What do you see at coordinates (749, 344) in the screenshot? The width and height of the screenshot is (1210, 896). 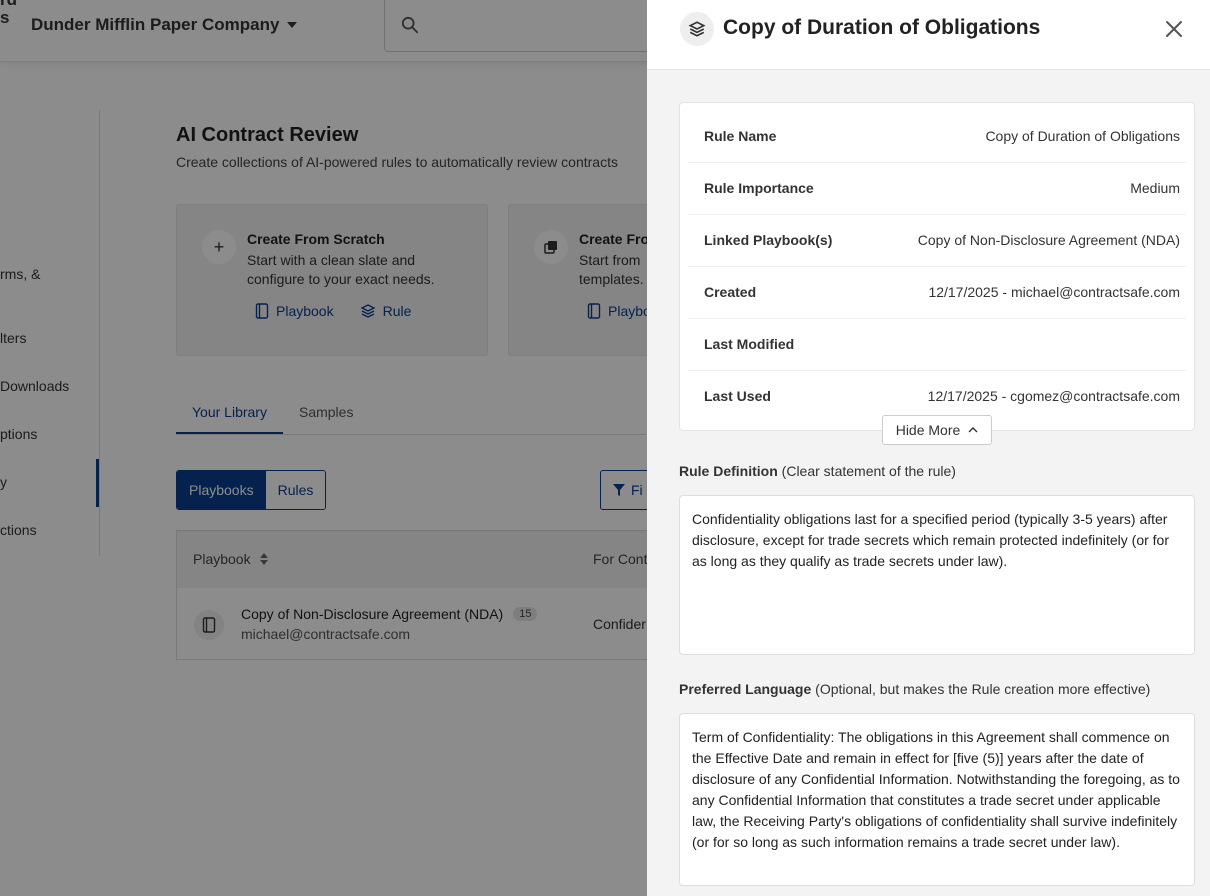 I see `detail-key: Last Modified` at bounding box center [749, 344].